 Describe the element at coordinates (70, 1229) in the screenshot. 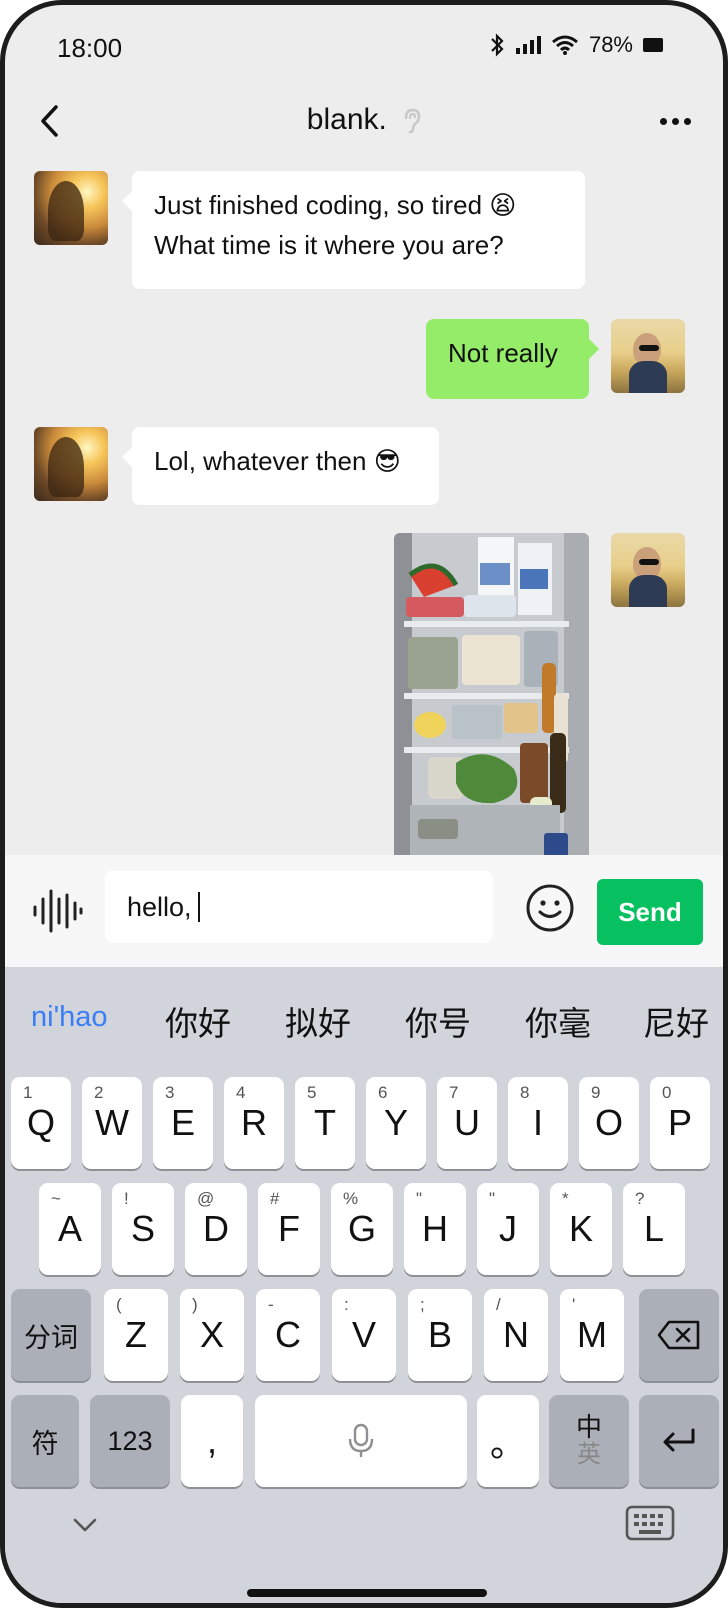

I see `key-a: ~ A` at that location.